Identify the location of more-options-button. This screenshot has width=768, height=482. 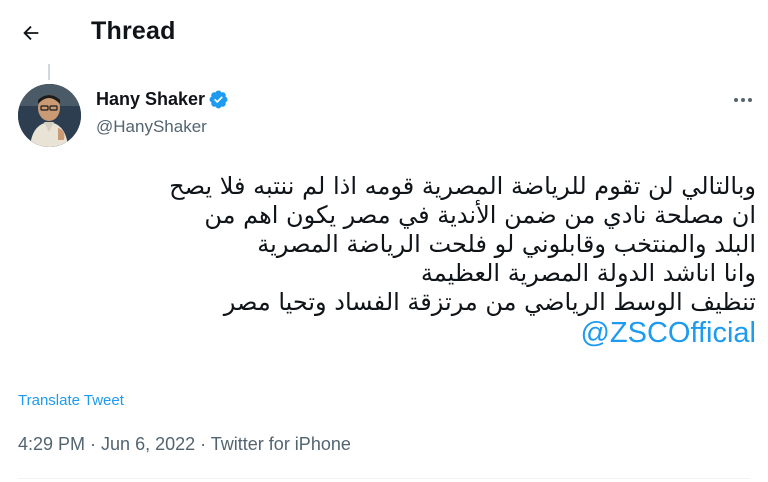
(743, 100).